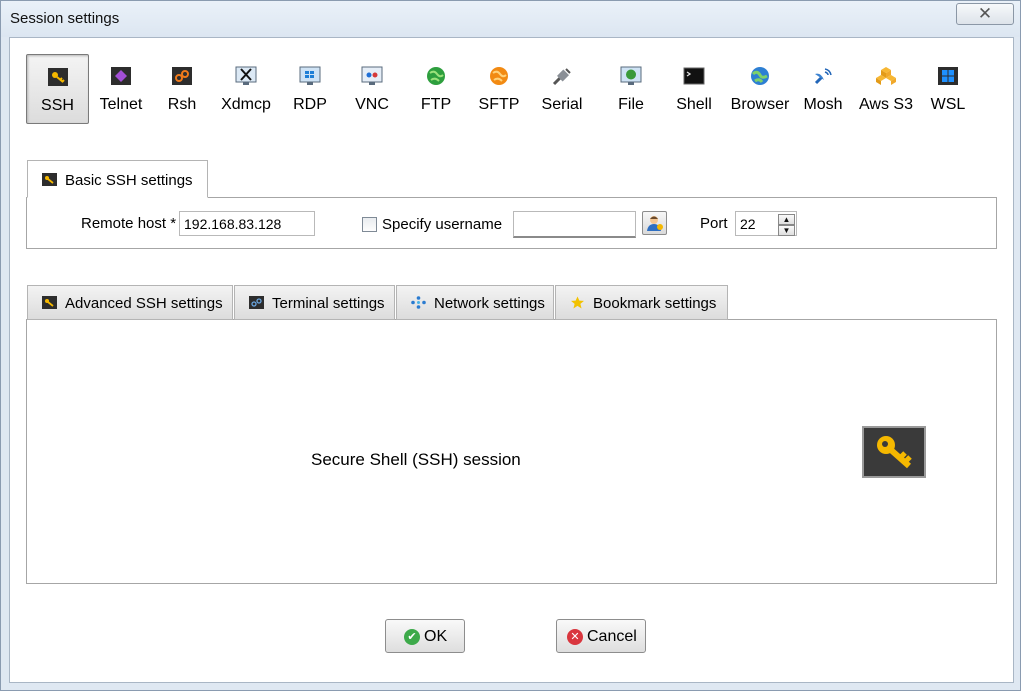 This screenshot has width=1021, height=691. I want to click on browser-globe-icon, so click(760, 76).